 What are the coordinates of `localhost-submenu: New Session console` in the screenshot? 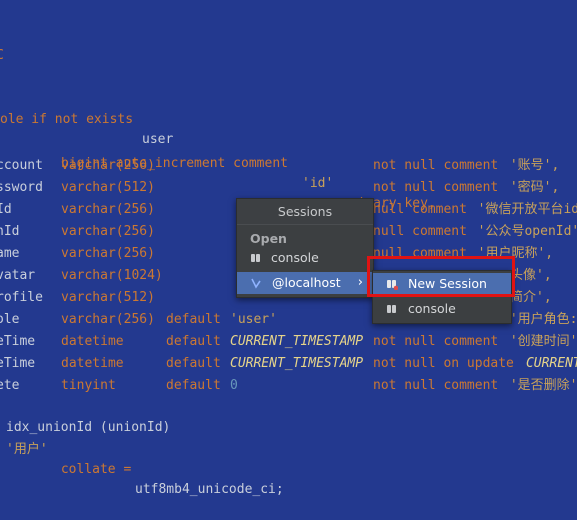 It's located at (442, 297).